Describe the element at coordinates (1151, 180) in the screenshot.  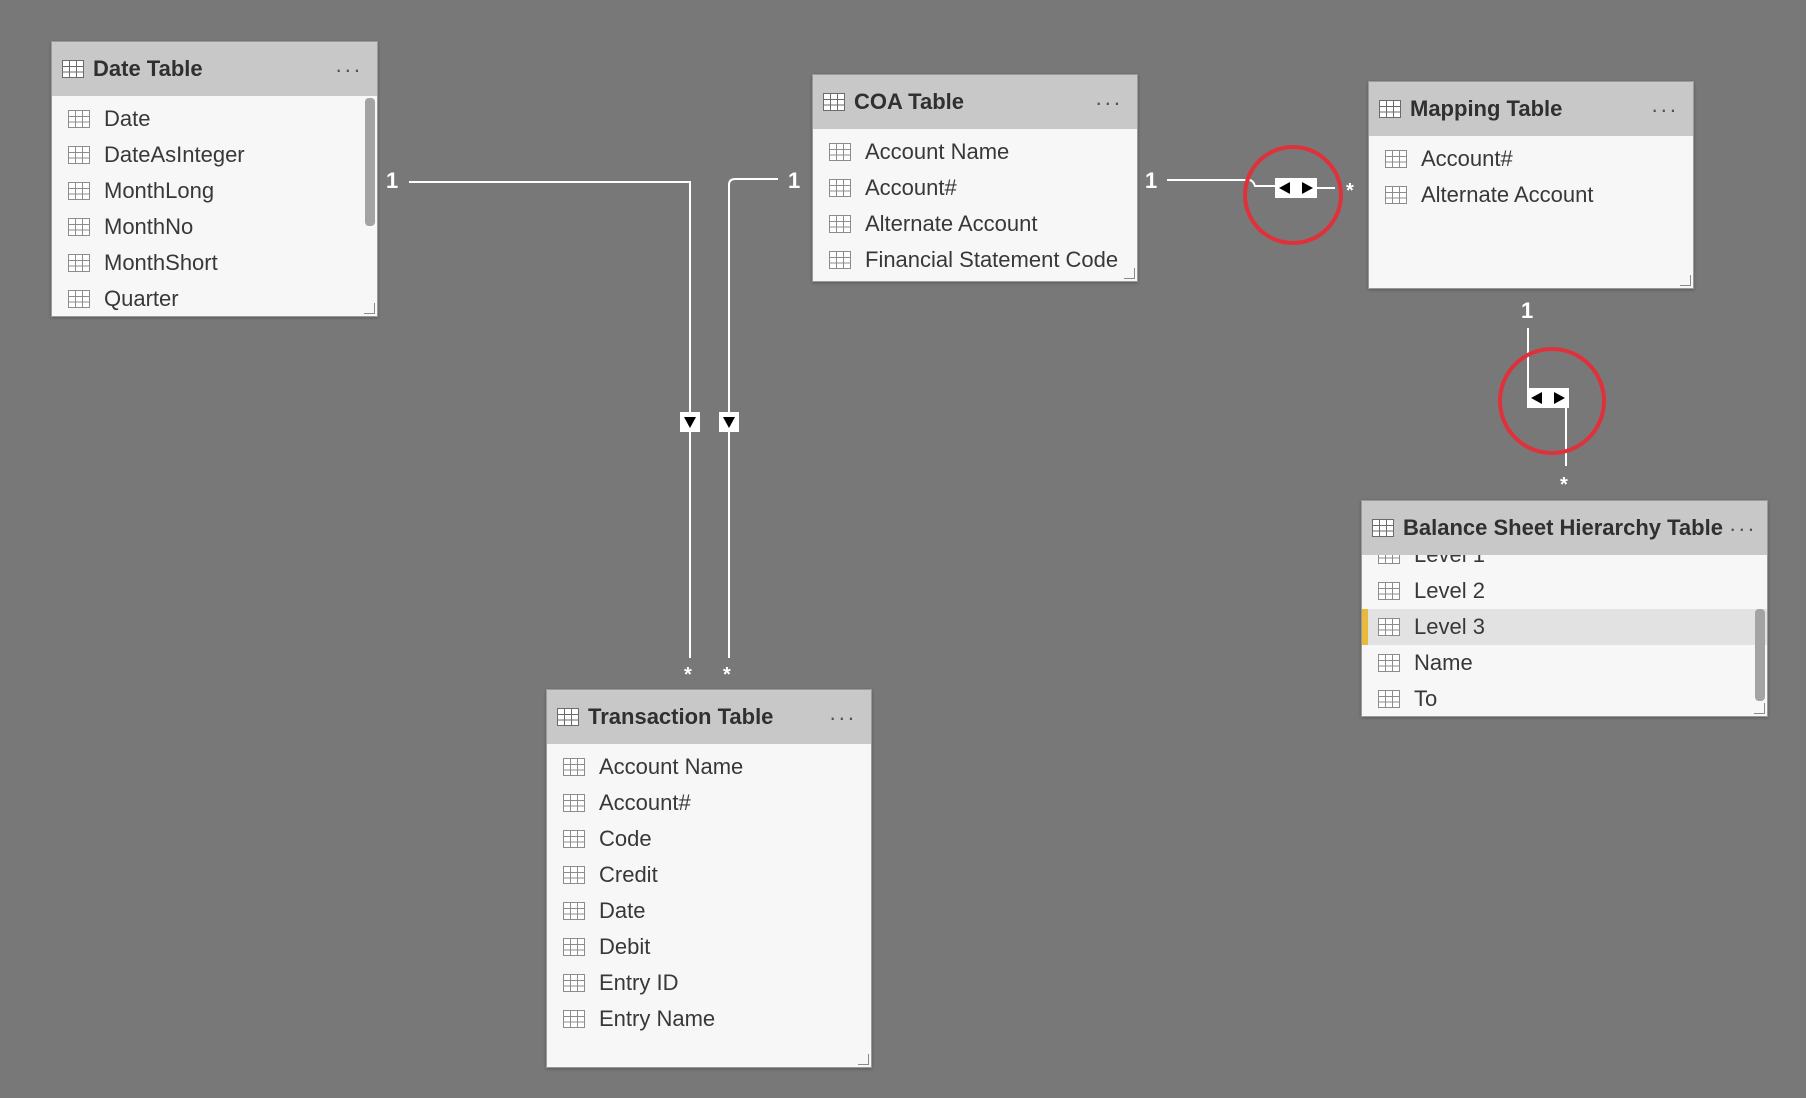
I see `cardinality-one-coa-right: 1` at that location.